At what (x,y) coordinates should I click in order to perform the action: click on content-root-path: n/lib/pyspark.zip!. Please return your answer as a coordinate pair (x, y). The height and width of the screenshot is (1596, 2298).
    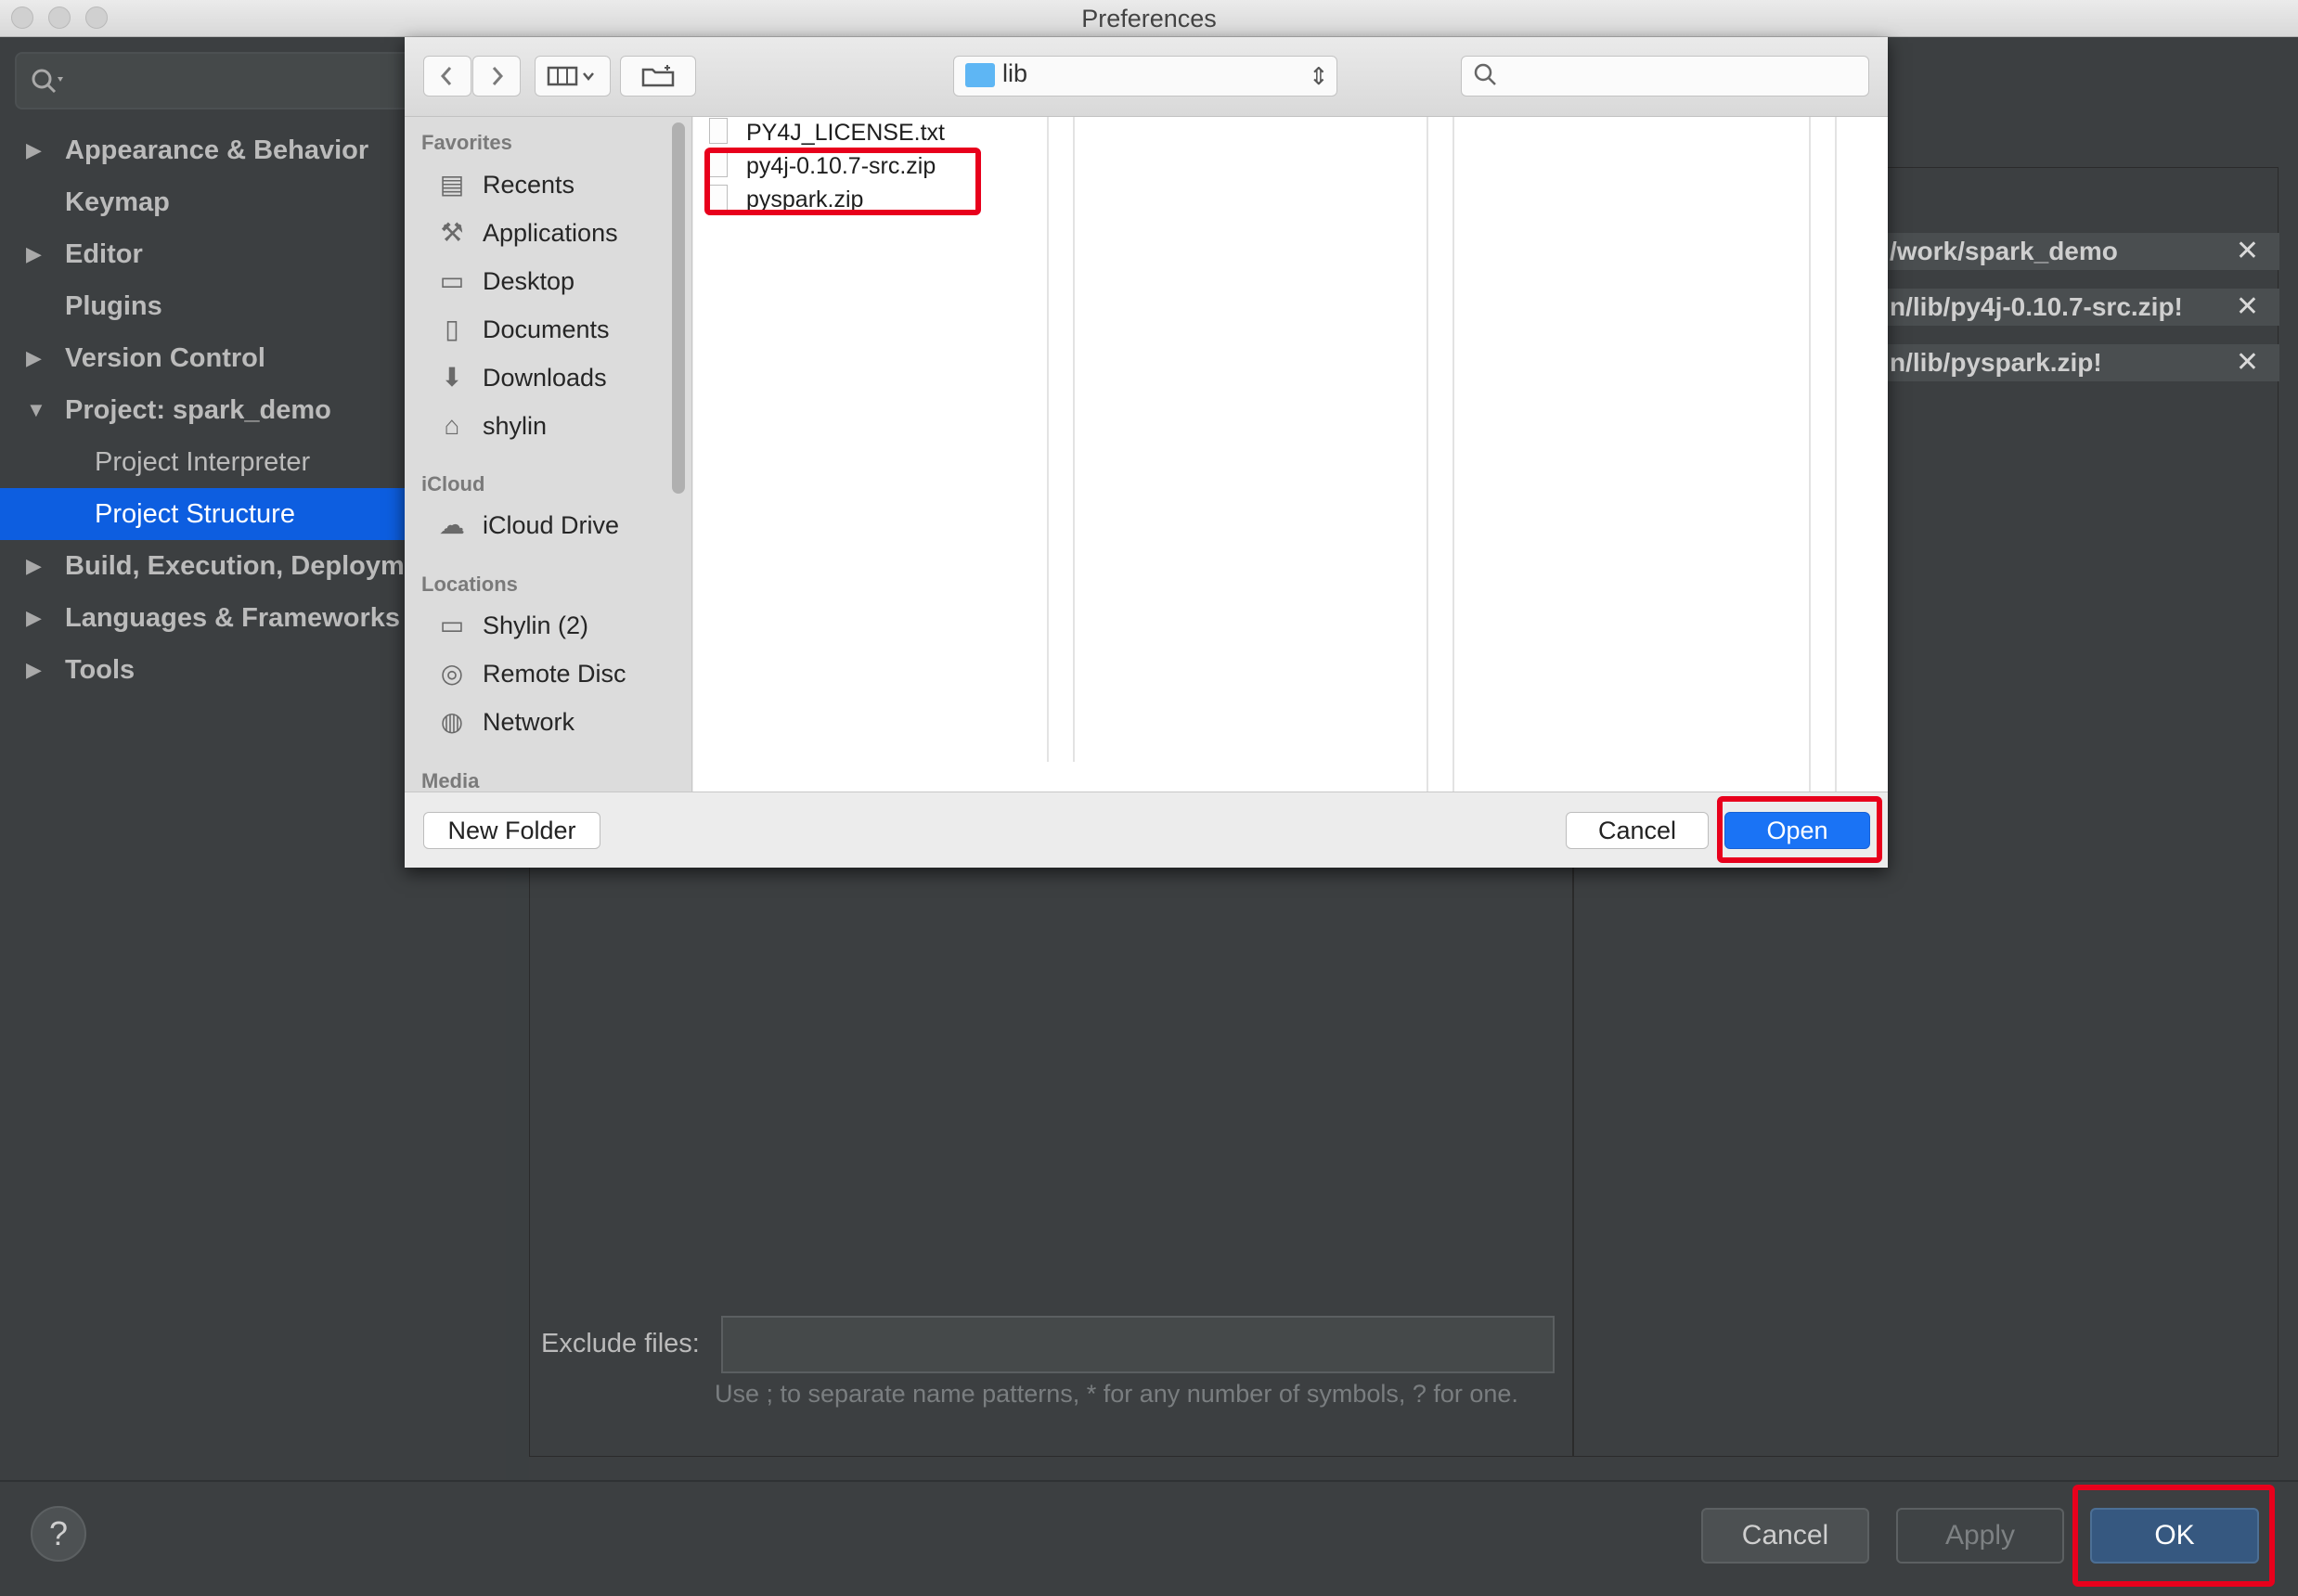
    Looking at the image, I should click on (1996, 362).